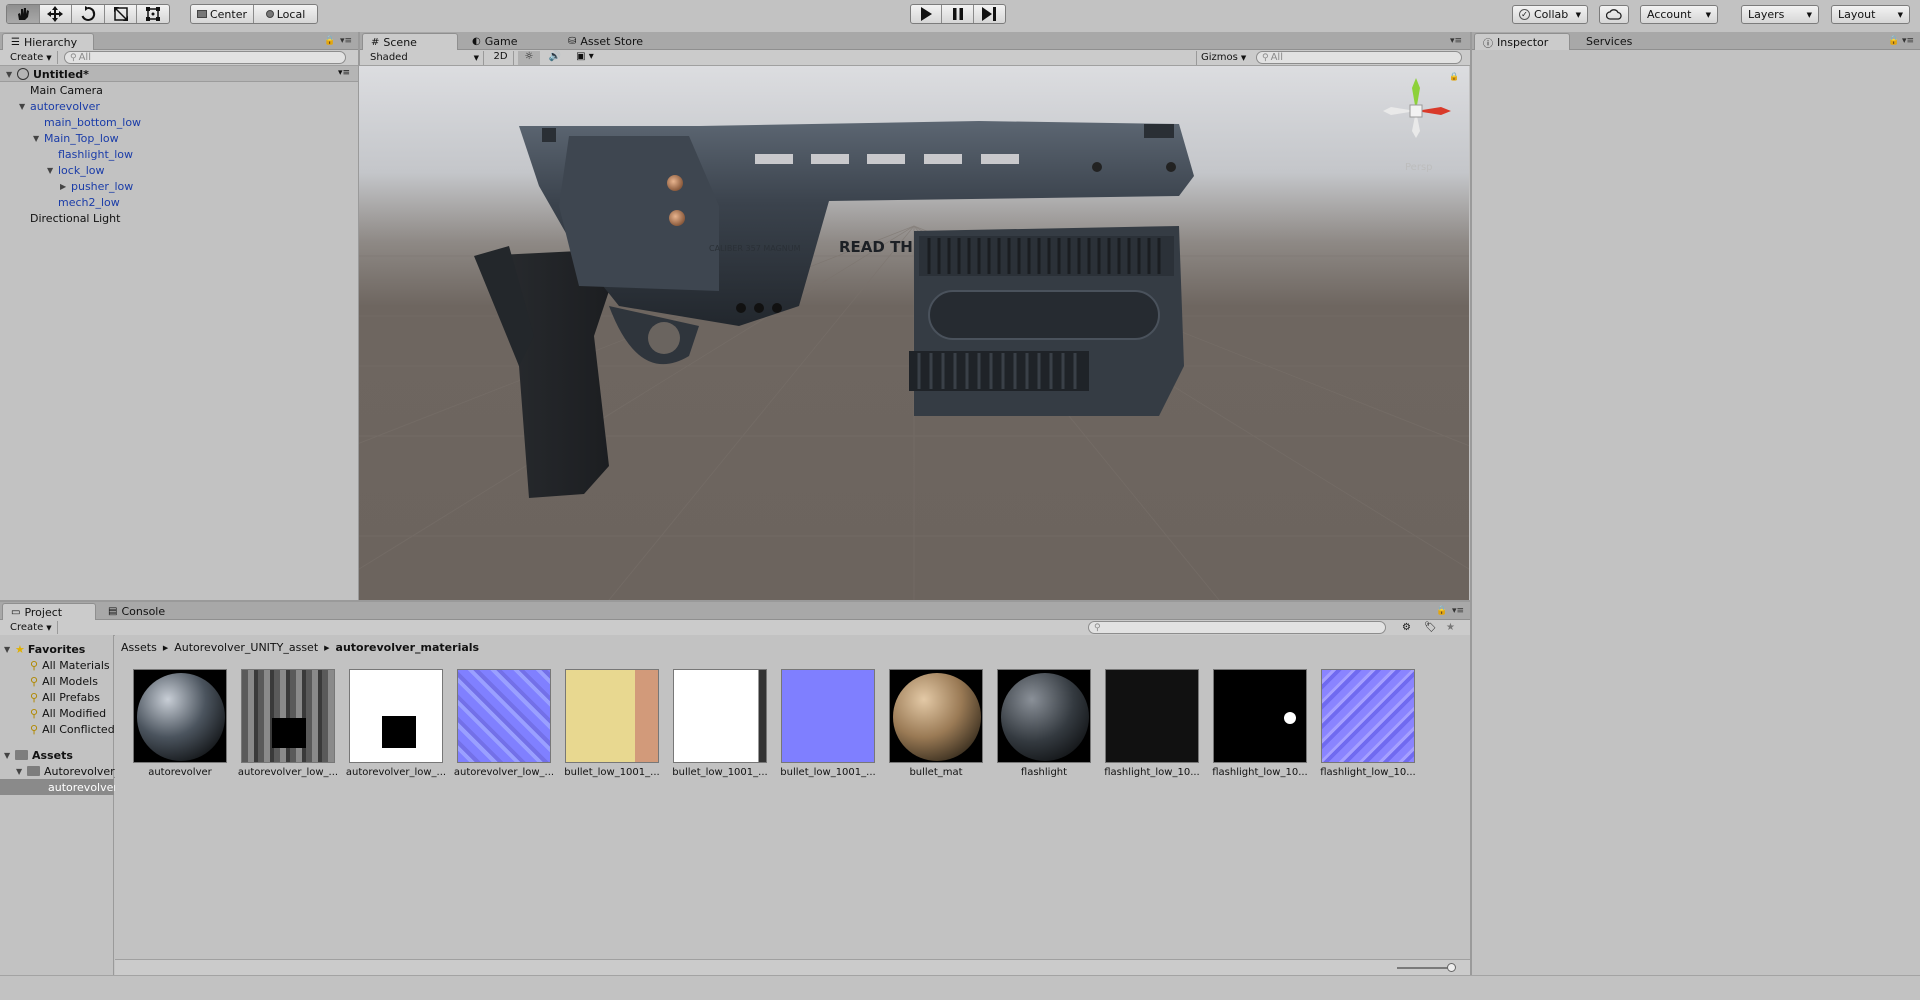 Image resolution: width=1920 pixels, height=1000 pixels. I want to click on cloud-icon, so click(1614, 14).